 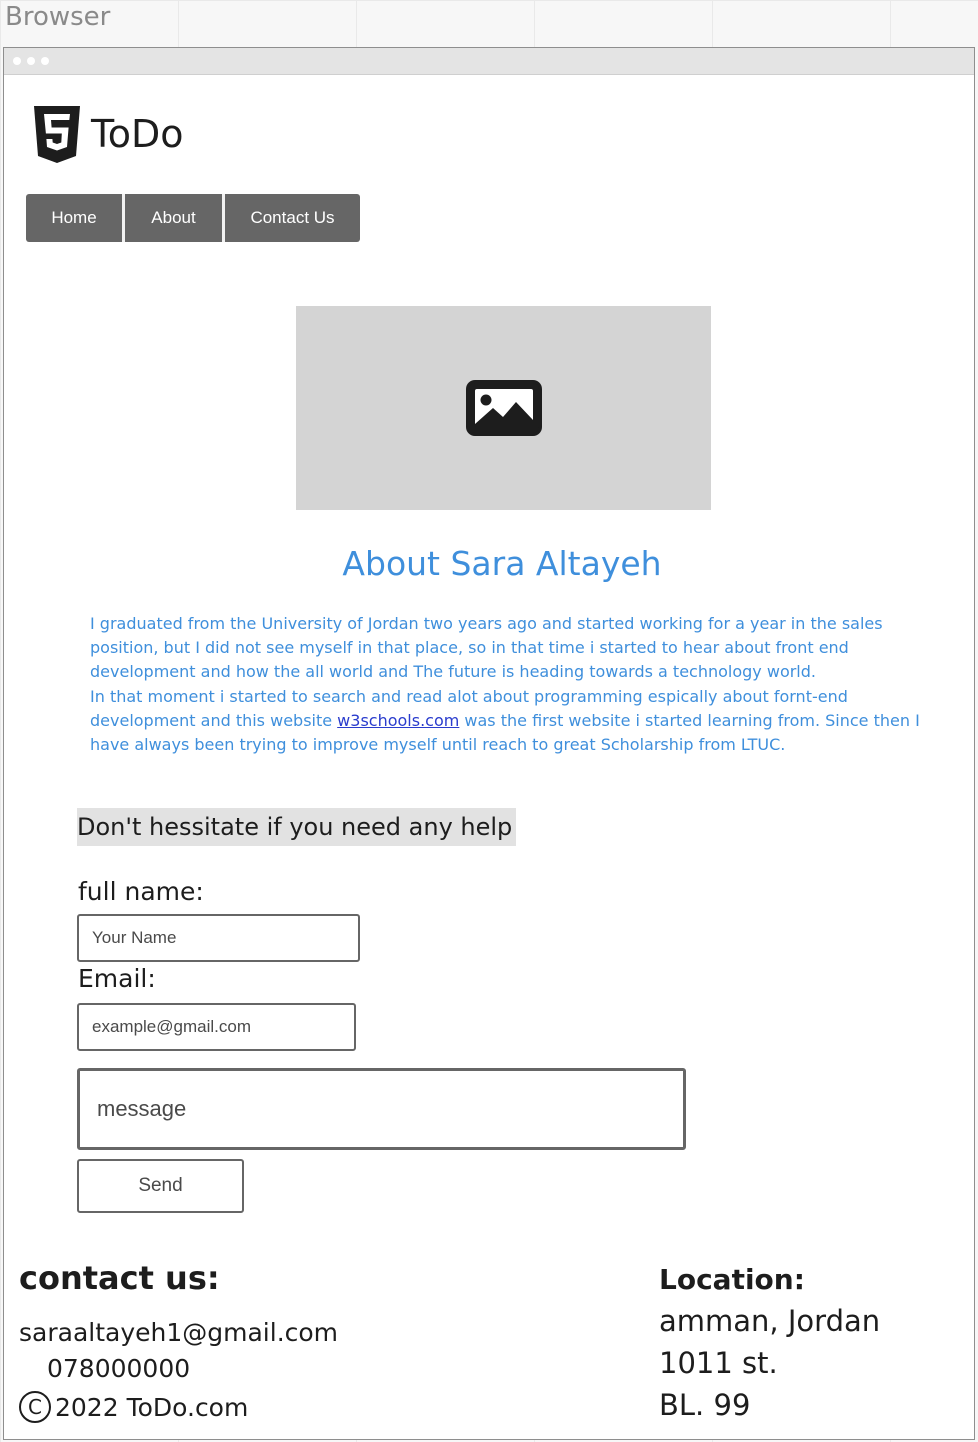 What do you see at coordinates (119, 1278) in the screenshot?
I see `contact-heading: contact us:` at bounding box center [119, 1278].